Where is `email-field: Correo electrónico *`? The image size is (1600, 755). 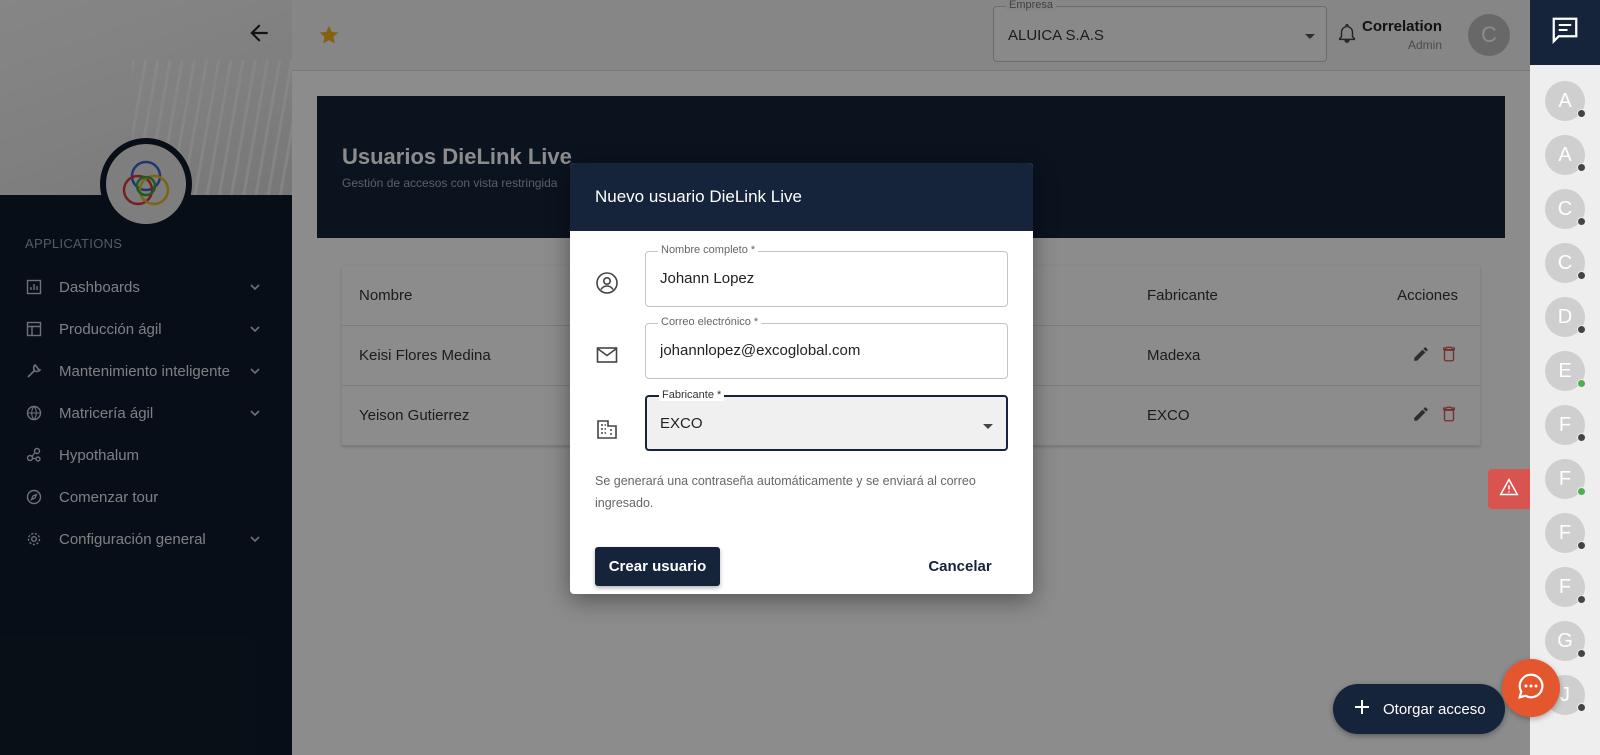 email-field: Correo electrónico * is located at coordinates (826, 347).